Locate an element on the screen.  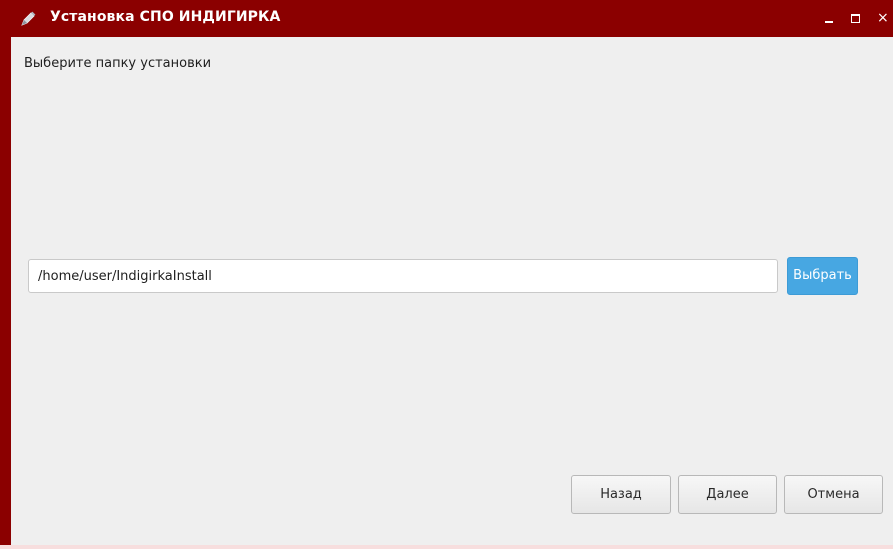
page-heading: Выберите папку установки is located at coordinates (118, 63).